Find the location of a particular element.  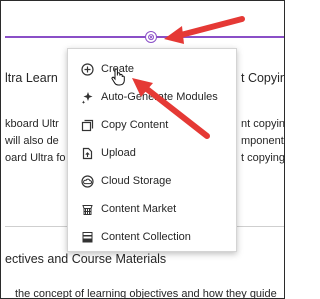

menu-item-create: Create is located at coordinates (152, 69).